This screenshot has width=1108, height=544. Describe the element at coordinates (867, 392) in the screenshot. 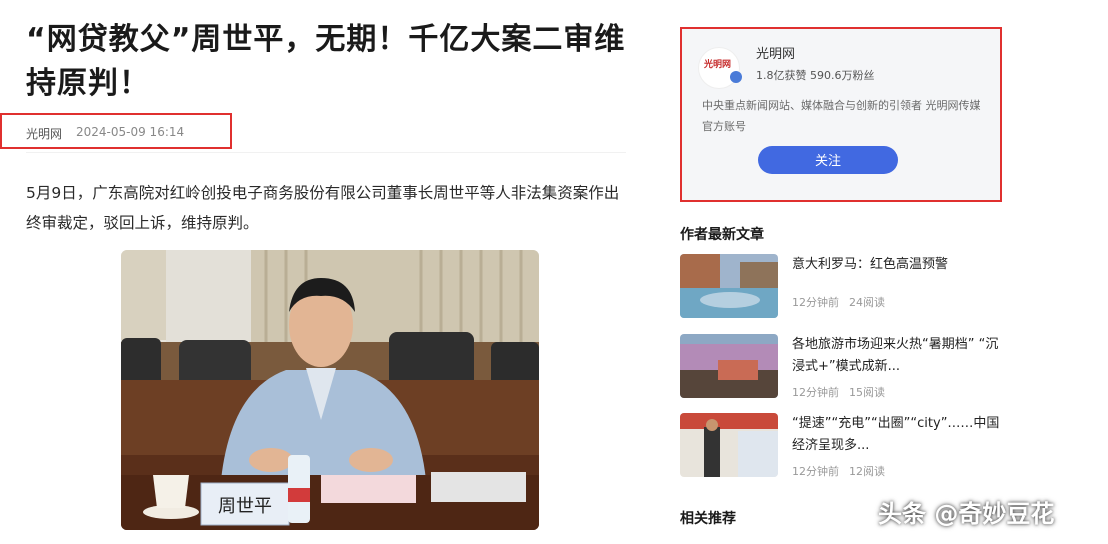

I see `article-reads: 15阅读` at that location.